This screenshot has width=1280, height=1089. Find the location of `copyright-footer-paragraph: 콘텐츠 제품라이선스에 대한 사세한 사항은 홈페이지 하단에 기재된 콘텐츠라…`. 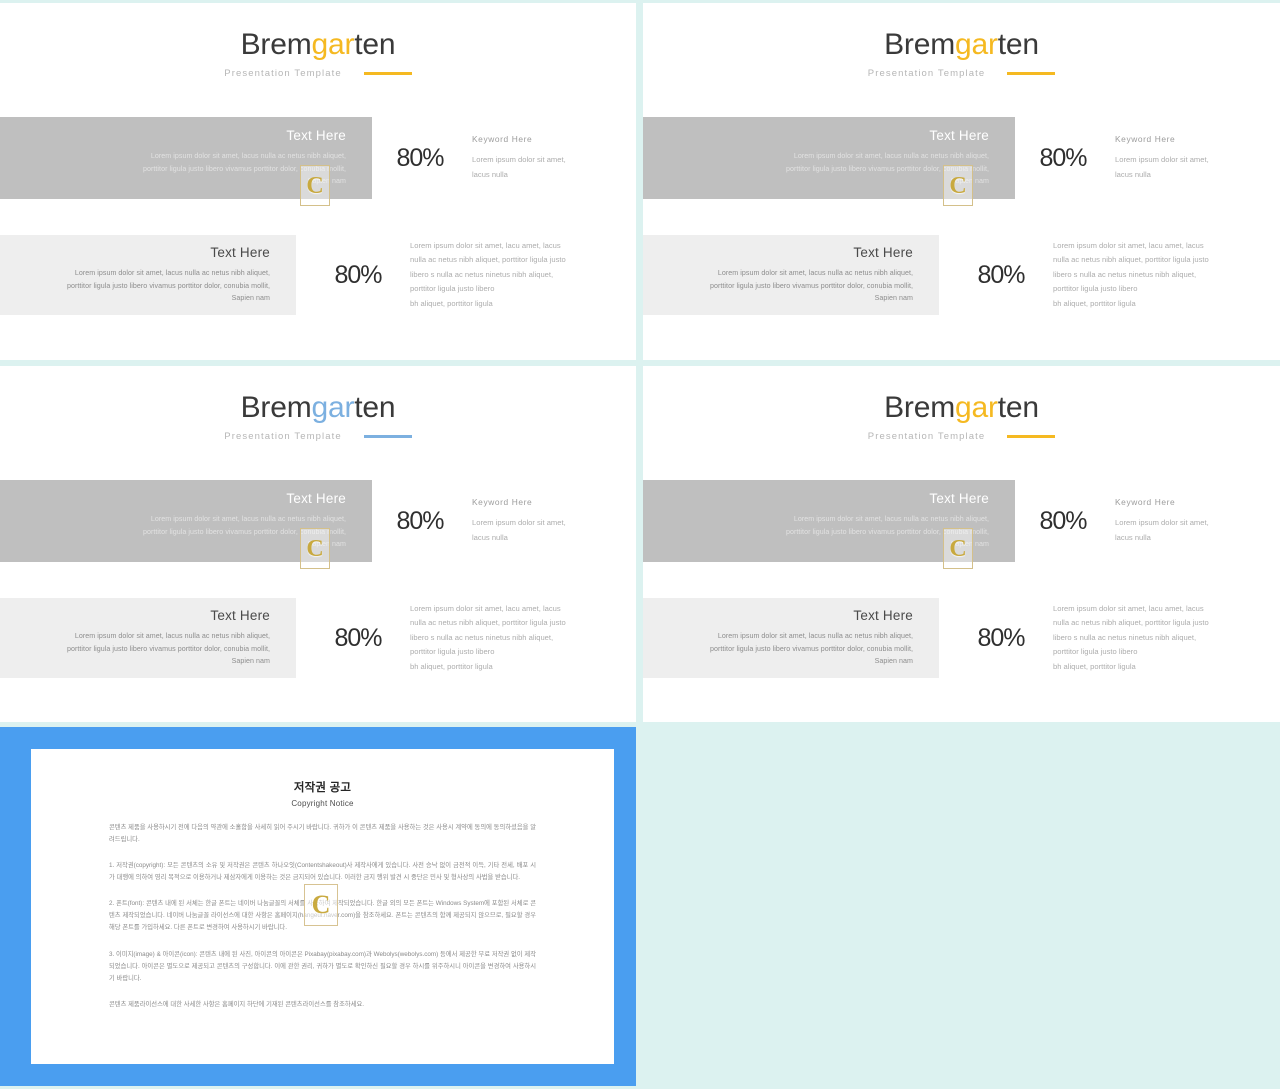

copyright-footer-paragraph: 콘텐츠 제품라이선스에 대한 사세한 사항은 홈페이지 하단에 기재된 콘텐츠라… is located at coordinates (237, 1004).